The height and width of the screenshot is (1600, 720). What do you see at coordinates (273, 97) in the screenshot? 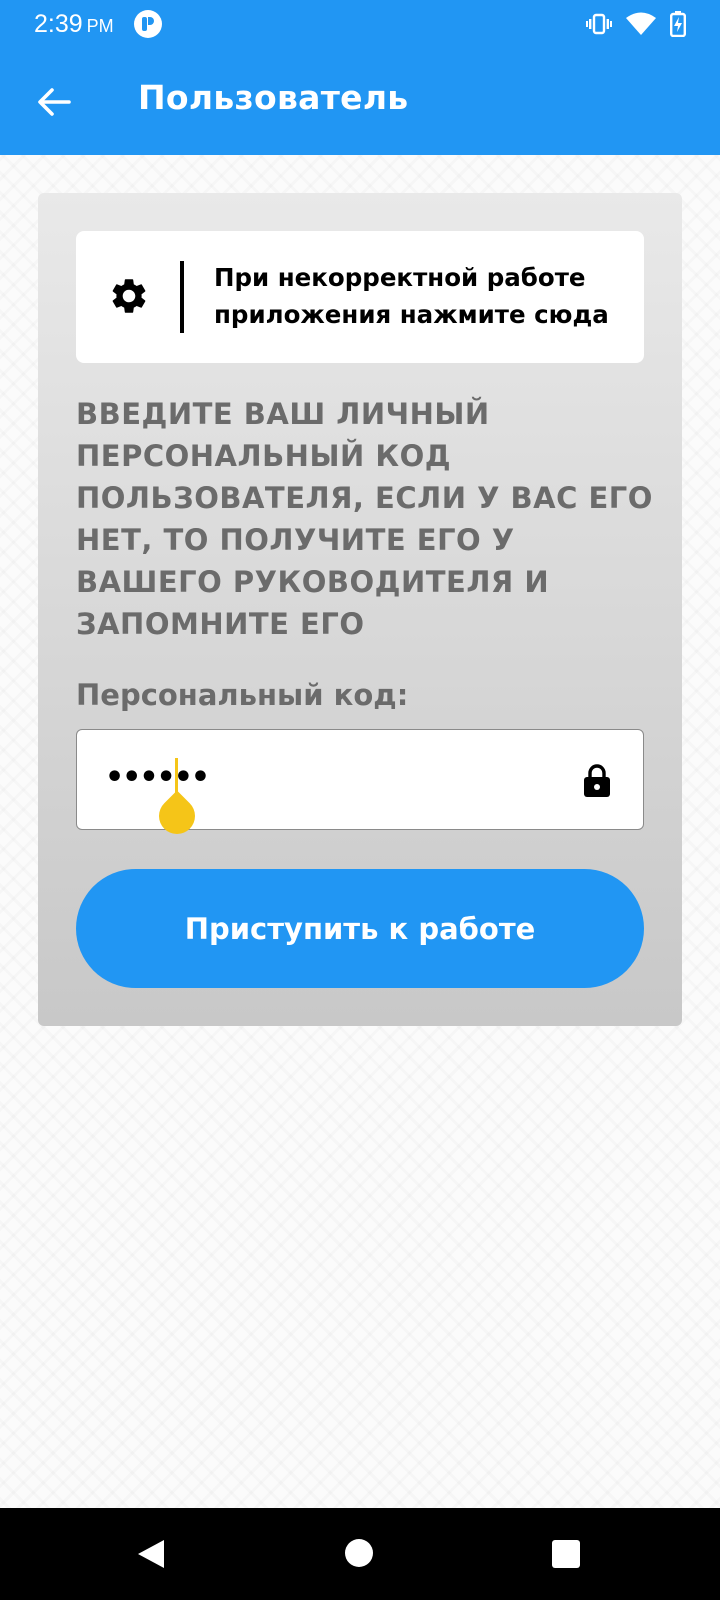
I see `page-title: Пользователь` at bounding box center [273, 97].